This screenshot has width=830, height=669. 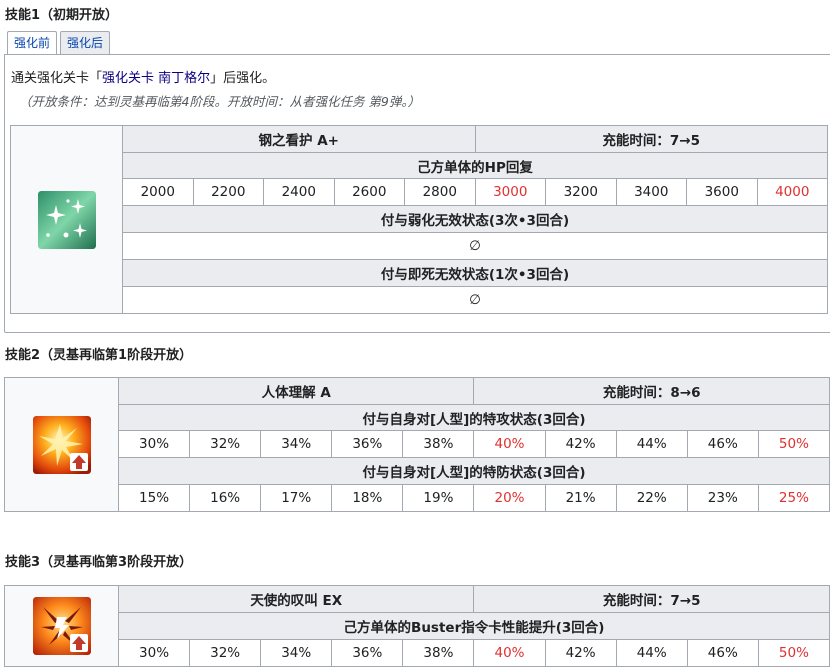 What do you see at coordinates (793, 498) in the screenshot?
I see `effect-value: 25%` at bounding box center [793, 498].